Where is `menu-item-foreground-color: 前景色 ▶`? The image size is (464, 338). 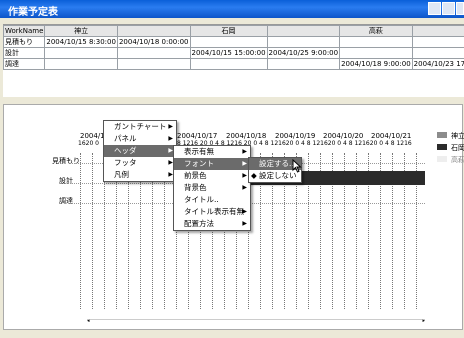 menu-item-foreground-color: 前景色 ▶ is located at coordinates (212, 176).